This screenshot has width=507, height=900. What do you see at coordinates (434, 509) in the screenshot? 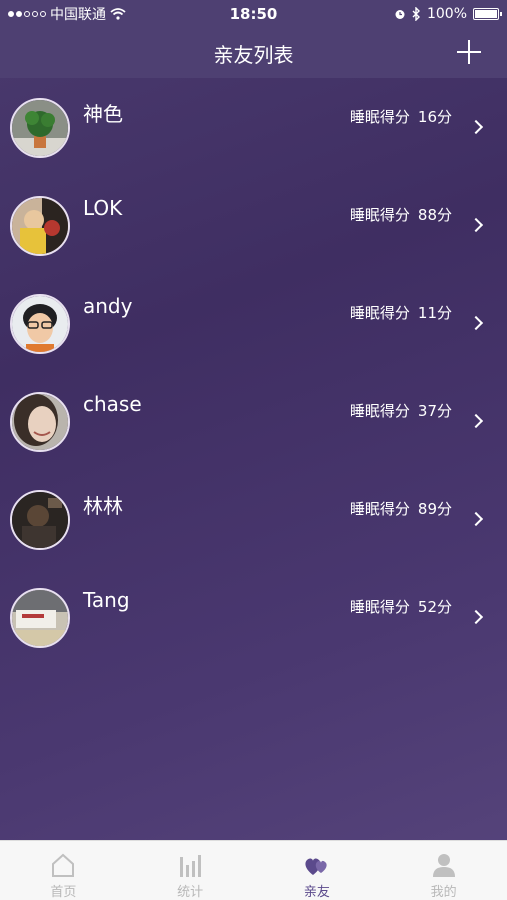
I see `sleep-score-value: 89分` at bounding box center [434, 509].